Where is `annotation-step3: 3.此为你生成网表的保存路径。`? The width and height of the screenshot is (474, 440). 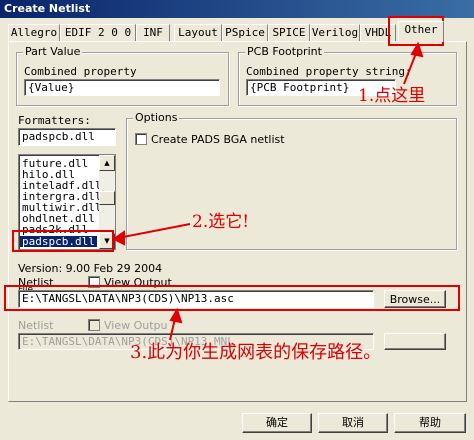
annotation-step3: 3.此为你生成网表的保存路径。 is located at coordinates (256, 352).